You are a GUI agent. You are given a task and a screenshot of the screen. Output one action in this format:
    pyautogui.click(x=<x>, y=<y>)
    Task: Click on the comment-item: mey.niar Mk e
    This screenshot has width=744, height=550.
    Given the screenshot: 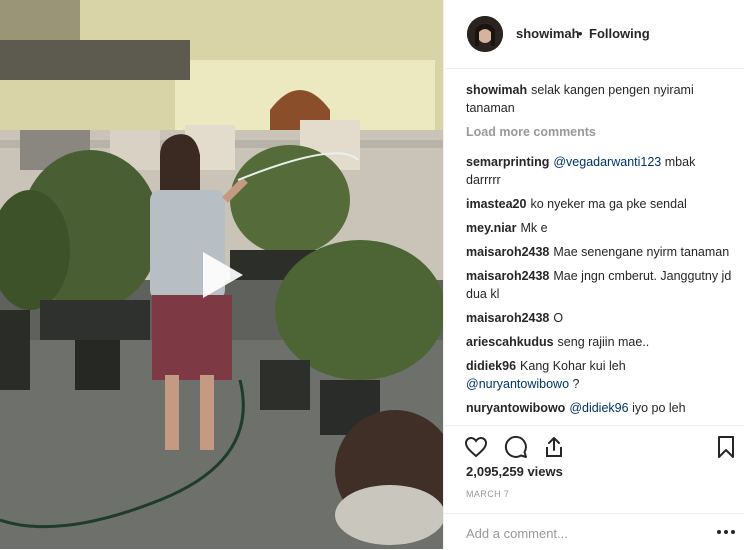 What is the action you would take?
    pyautogui.click(x=599, y=228)
    